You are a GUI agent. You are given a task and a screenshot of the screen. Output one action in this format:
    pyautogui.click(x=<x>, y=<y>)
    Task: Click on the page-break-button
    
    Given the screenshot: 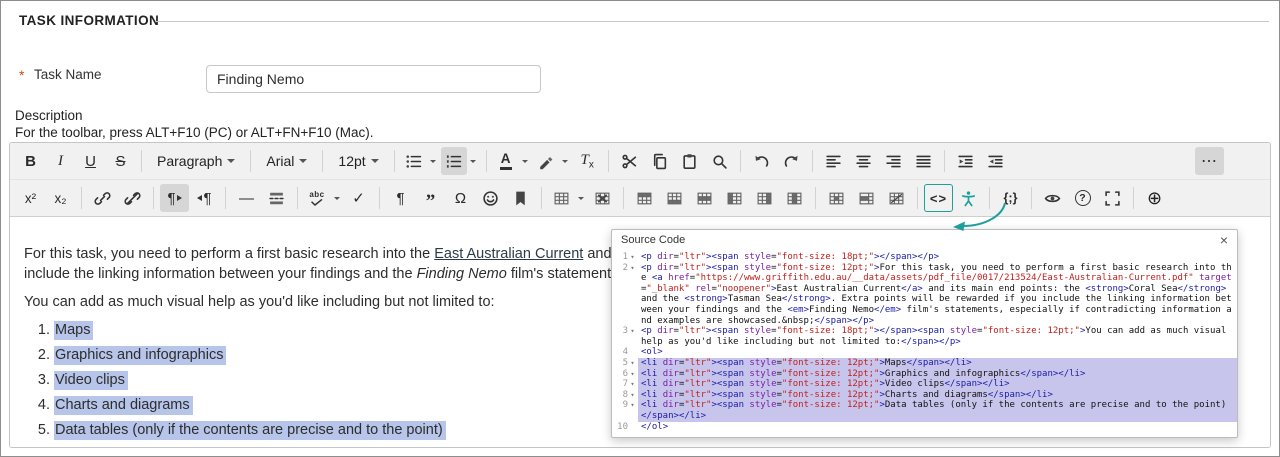 What is the action you would take?
    pyautogui.click(x=276, y=198)
    